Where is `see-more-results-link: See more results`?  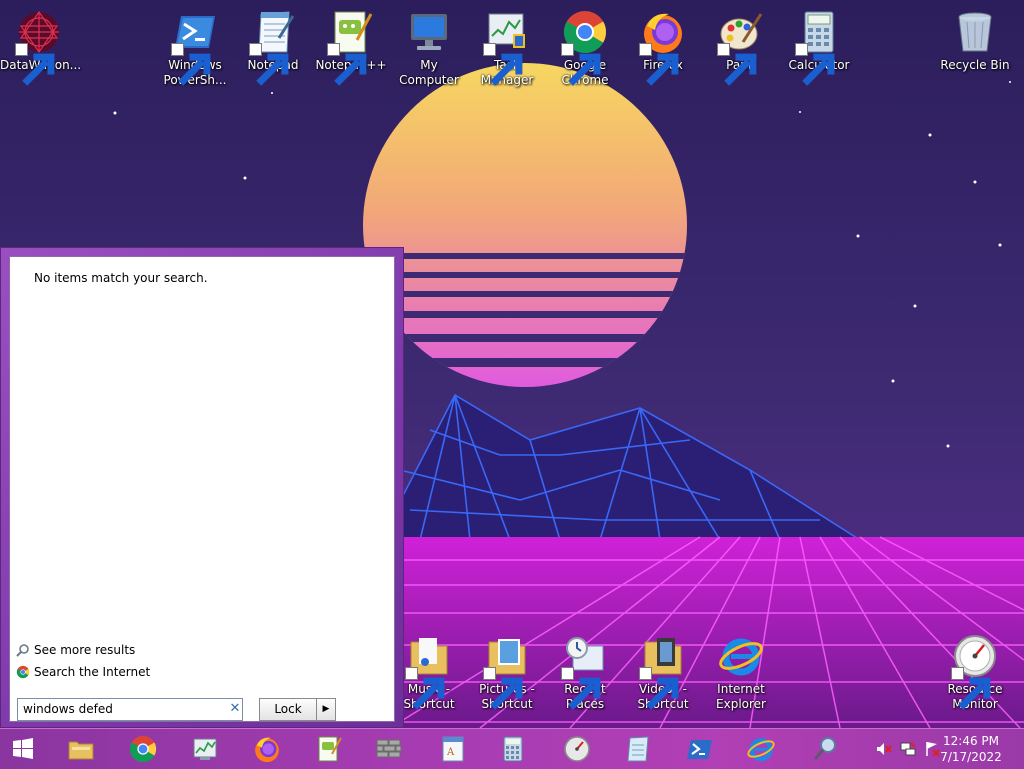 see-more-results-link: See more results is located at coordinates (75, 650).